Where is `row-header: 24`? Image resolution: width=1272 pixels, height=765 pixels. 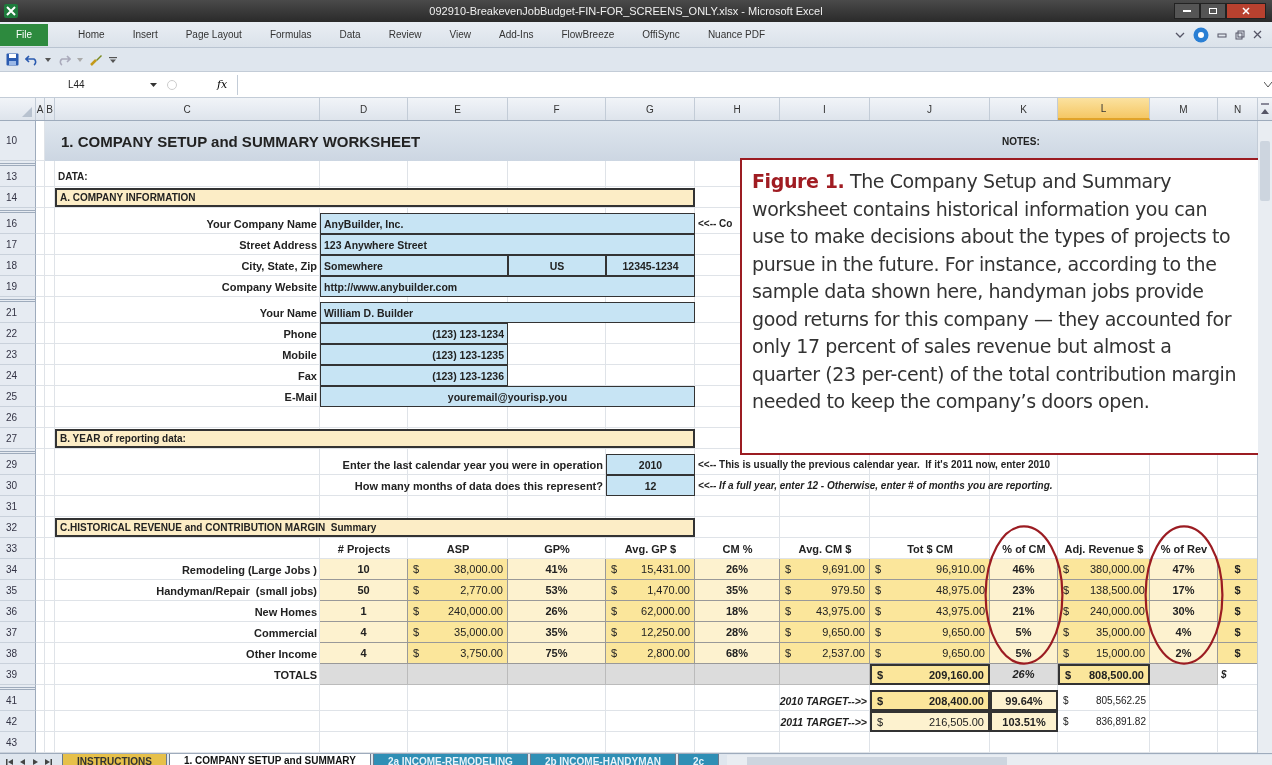
row-header: 24 is located at coordinates (18, 375).